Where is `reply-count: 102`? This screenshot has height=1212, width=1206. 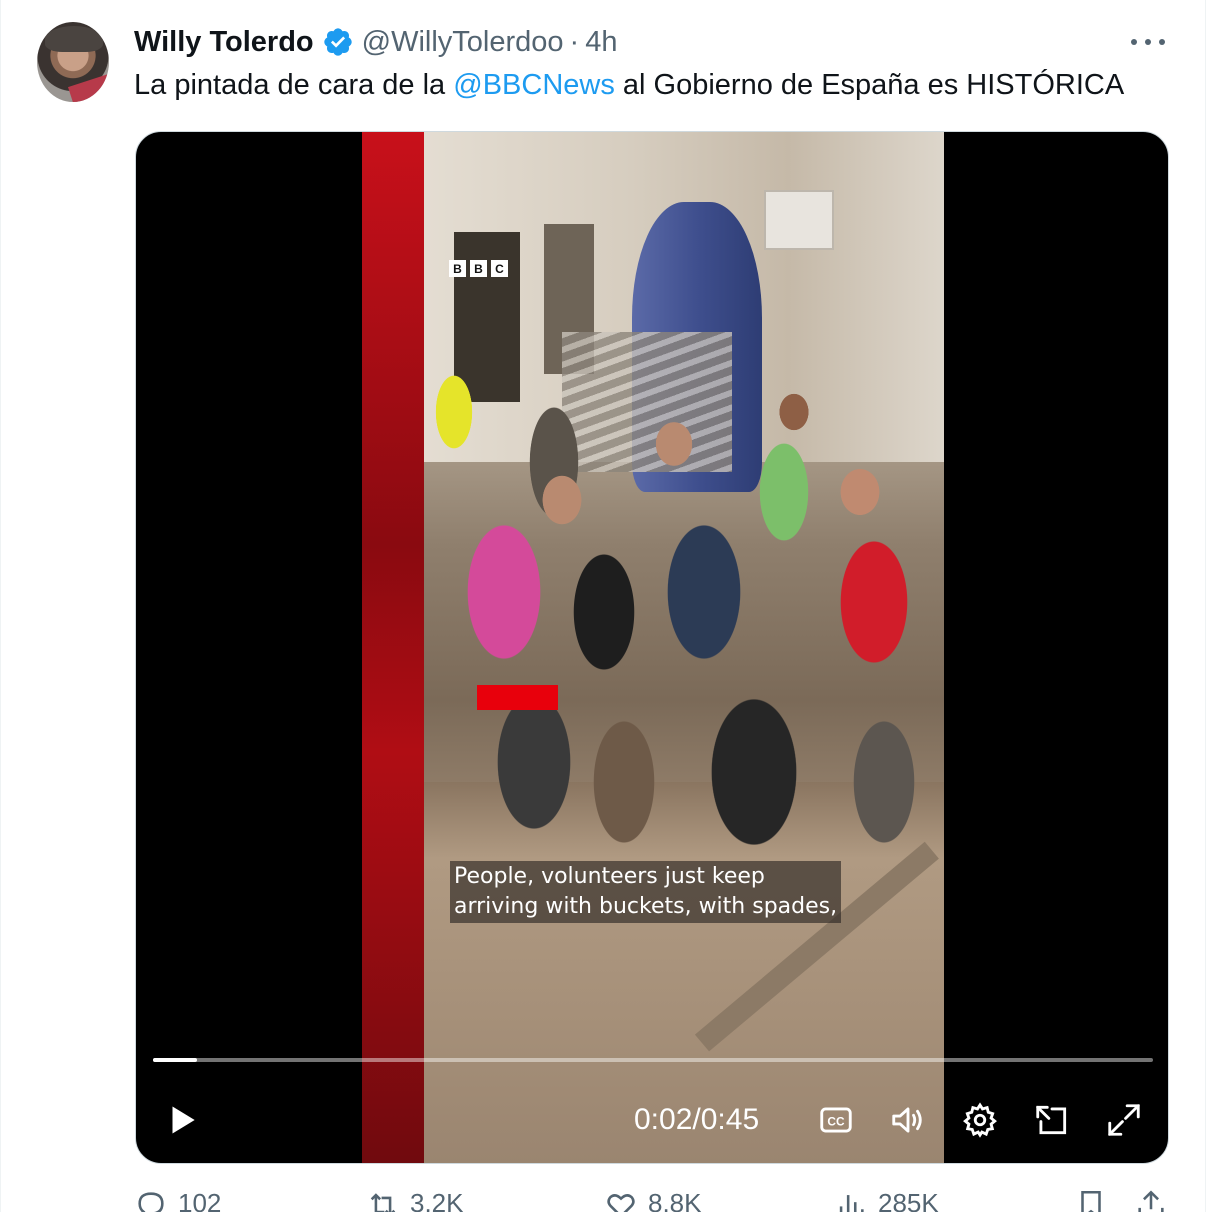 reply-count: 102 is located at coordinates (200, 1200).